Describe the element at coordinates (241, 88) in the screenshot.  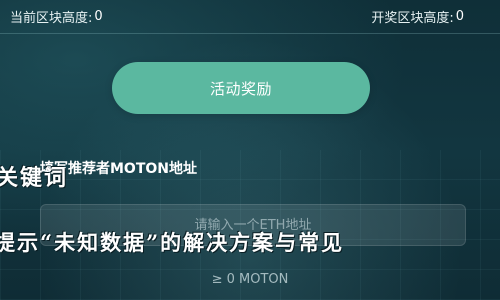
I see `activity-reward-button: 活动奖励` at that location.